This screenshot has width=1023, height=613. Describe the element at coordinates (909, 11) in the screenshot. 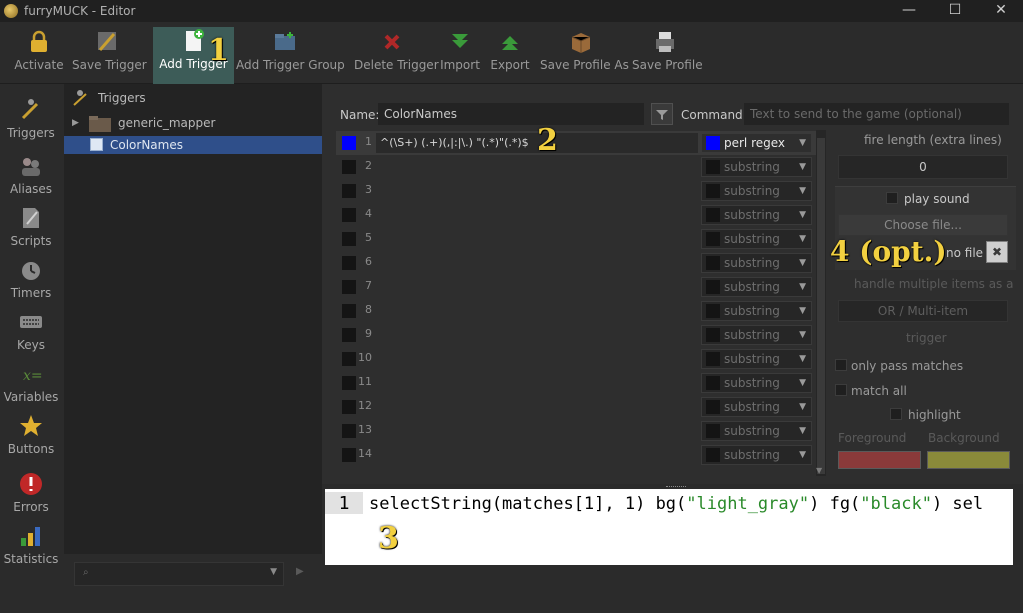

I see `minimize-button: —` at that location.